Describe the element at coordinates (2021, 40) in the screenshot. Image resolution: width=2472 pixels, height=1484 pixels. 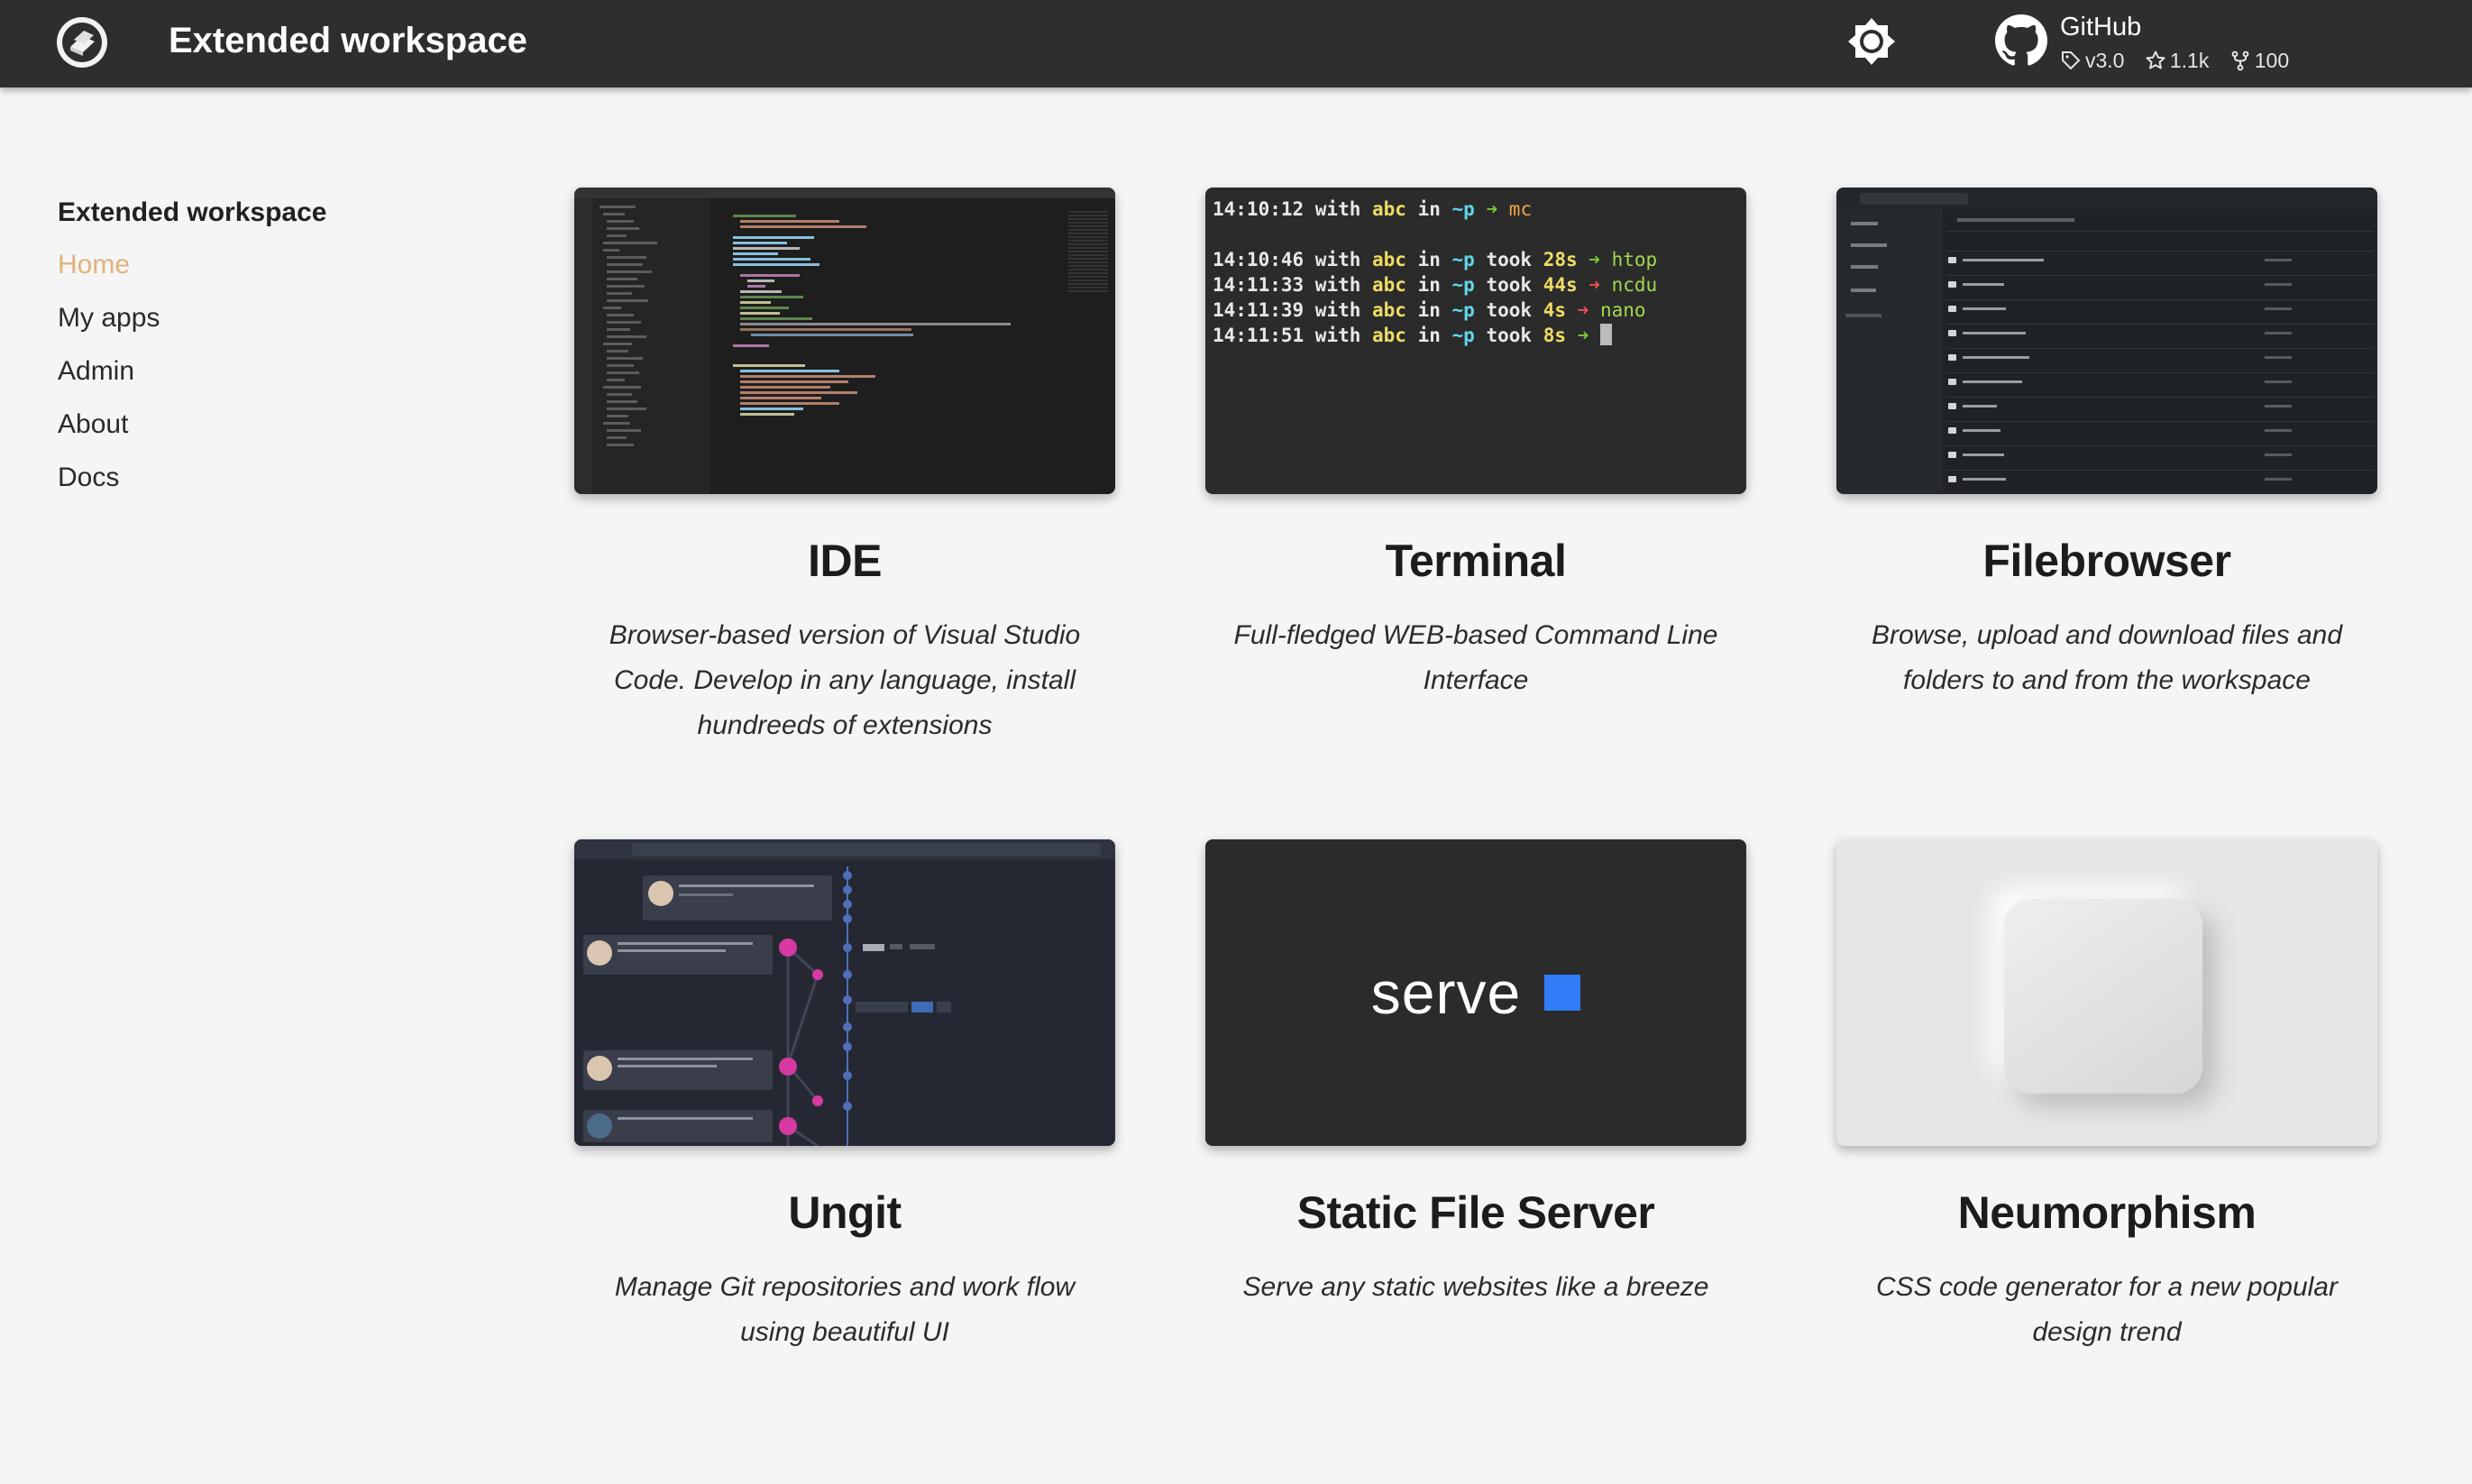
I see `github-icon` at that location.